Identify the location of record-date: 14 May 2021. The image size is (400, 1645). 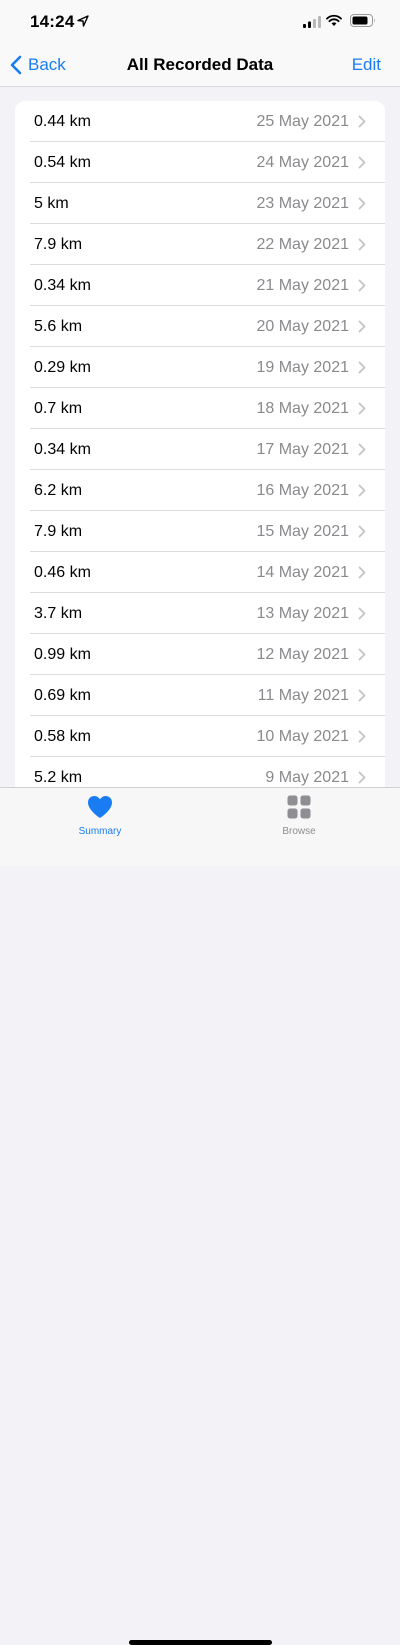
(302, 572).